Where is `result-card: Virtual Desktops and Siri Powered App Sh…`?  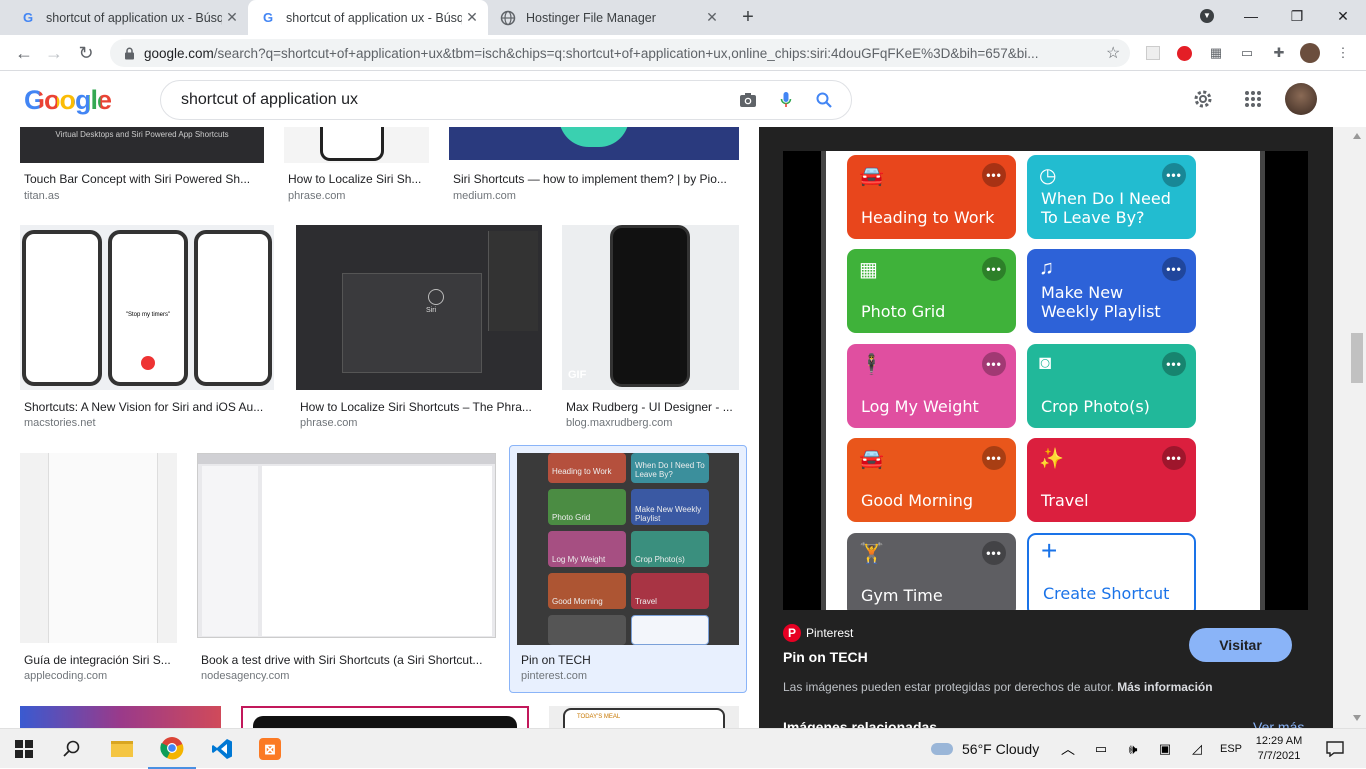 result-card: Virtual Desktops and Siri Powered App Sh… is located at coordinates (142, 167).